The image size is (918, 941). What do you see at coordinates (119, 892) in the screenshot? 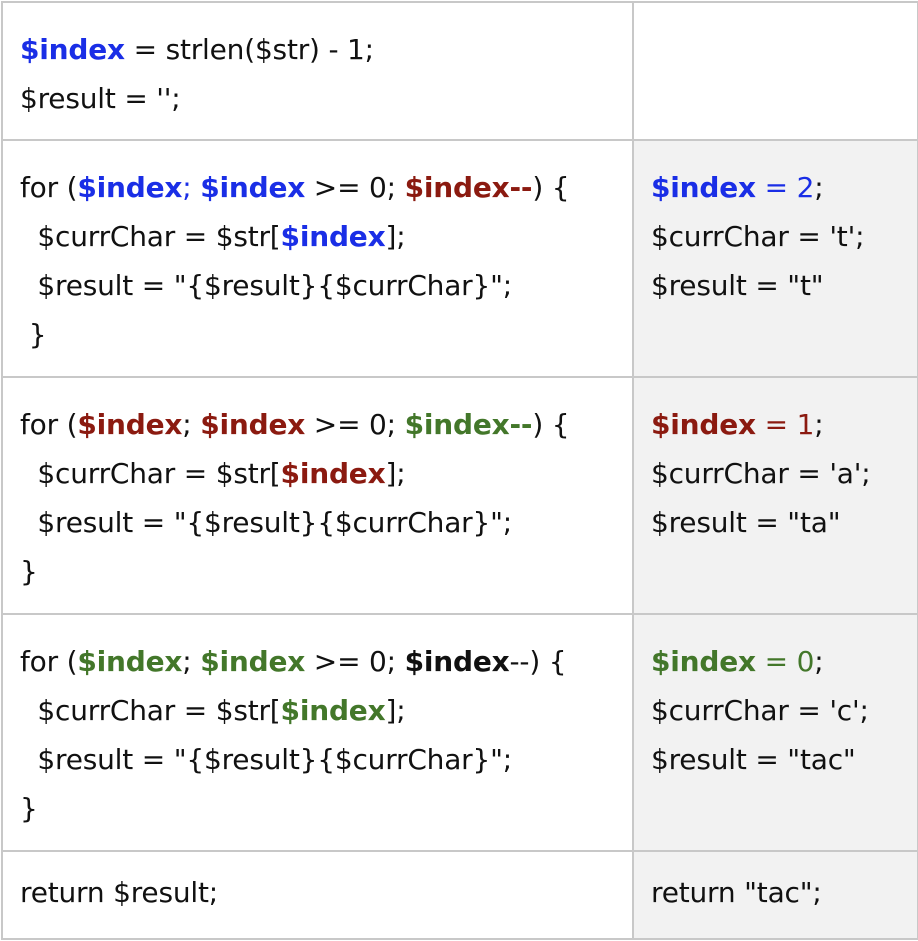
I see `code-token: return $result;` at bounding box center [119, 892].